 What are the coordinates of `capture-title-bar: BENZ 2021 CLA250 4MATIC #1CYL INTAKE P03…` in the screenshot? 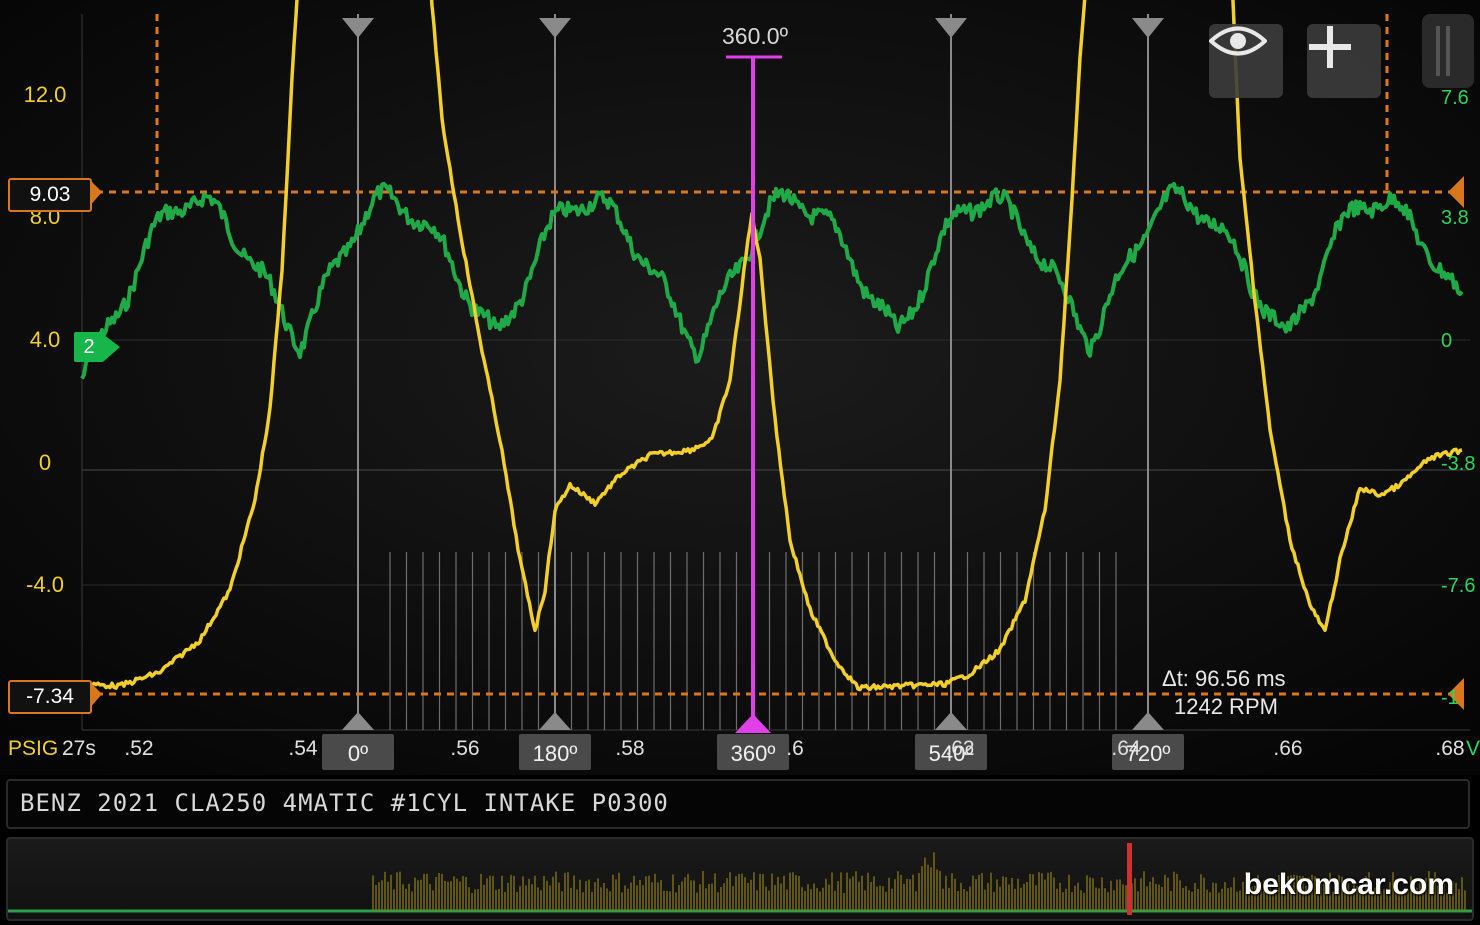 It's located at (738, 804).